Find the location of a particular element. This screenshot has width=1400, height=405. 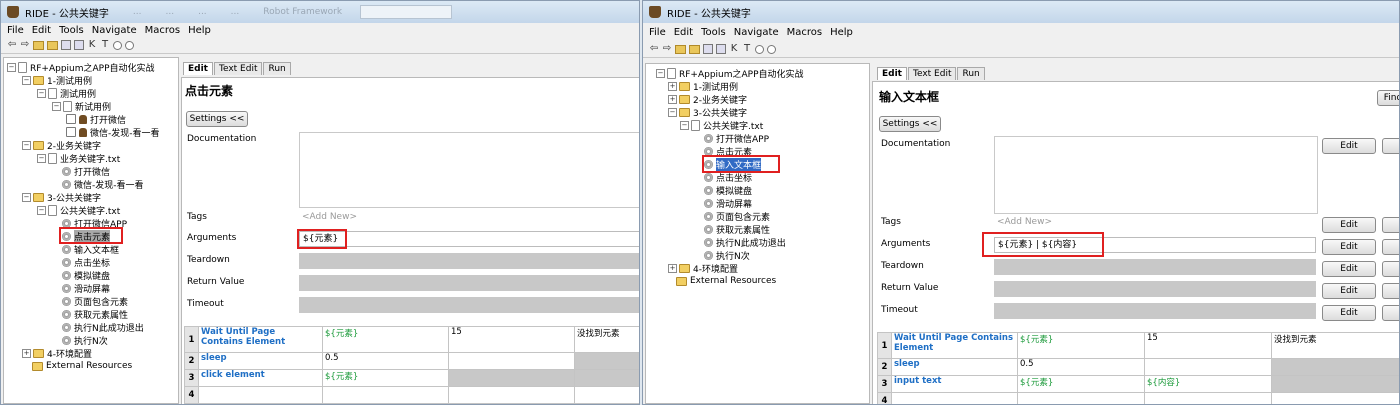

find-button: Find is located at coordinates (1388, 98).